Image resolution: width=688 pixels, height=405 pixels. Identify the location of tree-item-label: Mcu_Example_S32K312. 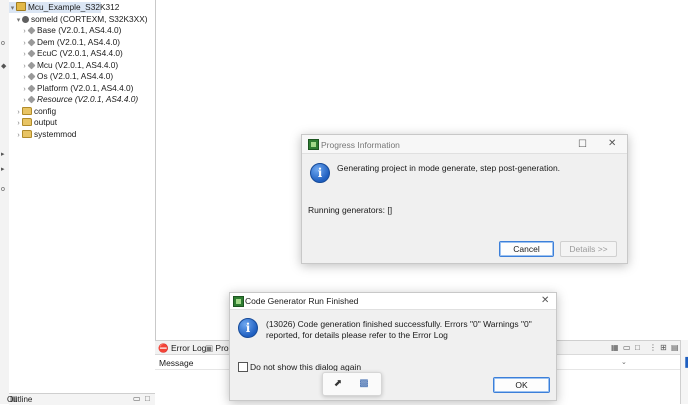
(74, 7).